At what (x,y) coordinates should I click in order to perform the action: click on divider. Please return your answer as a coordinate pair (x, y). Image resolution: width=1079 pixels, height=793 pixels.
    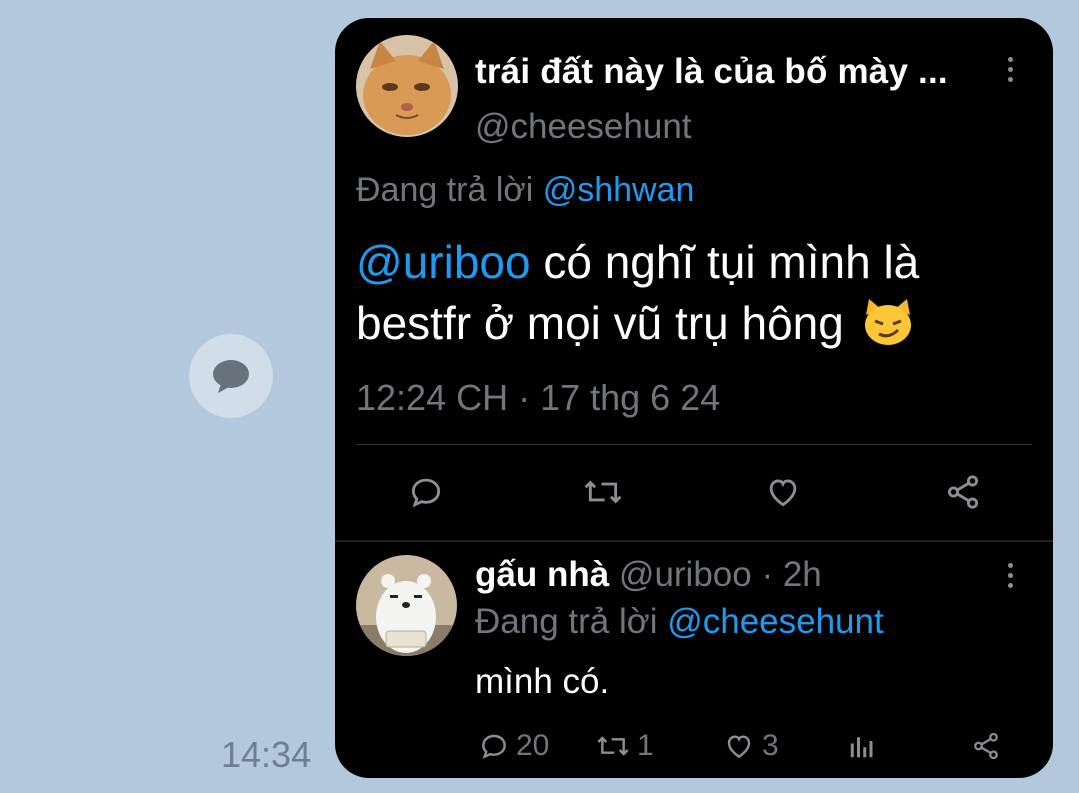
    Looking at the image, I should click on (694, 444).